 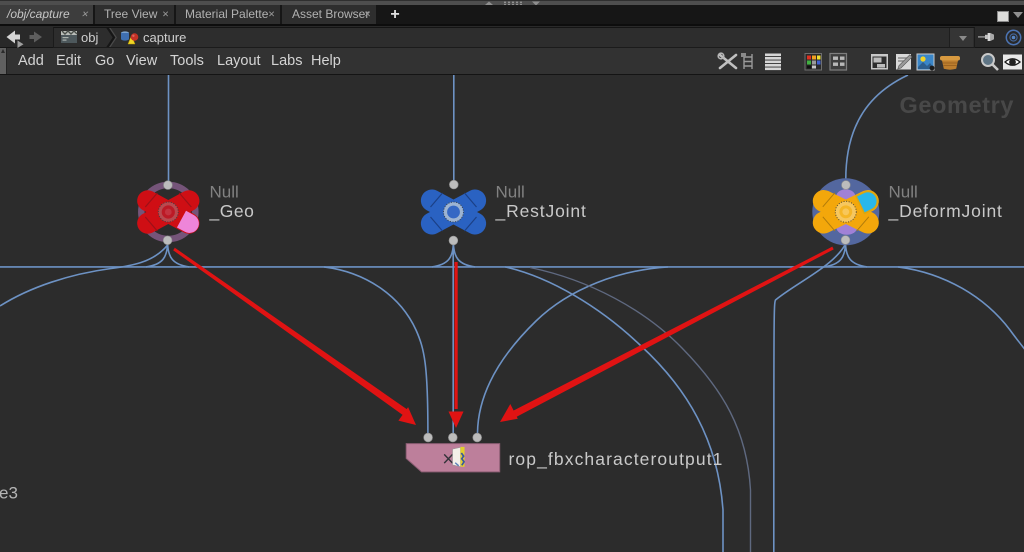 What do you see at coordinates (541, 211) in the screenshot?
I see `svg-text: _RestJoint` at bounding box center [541, 211].